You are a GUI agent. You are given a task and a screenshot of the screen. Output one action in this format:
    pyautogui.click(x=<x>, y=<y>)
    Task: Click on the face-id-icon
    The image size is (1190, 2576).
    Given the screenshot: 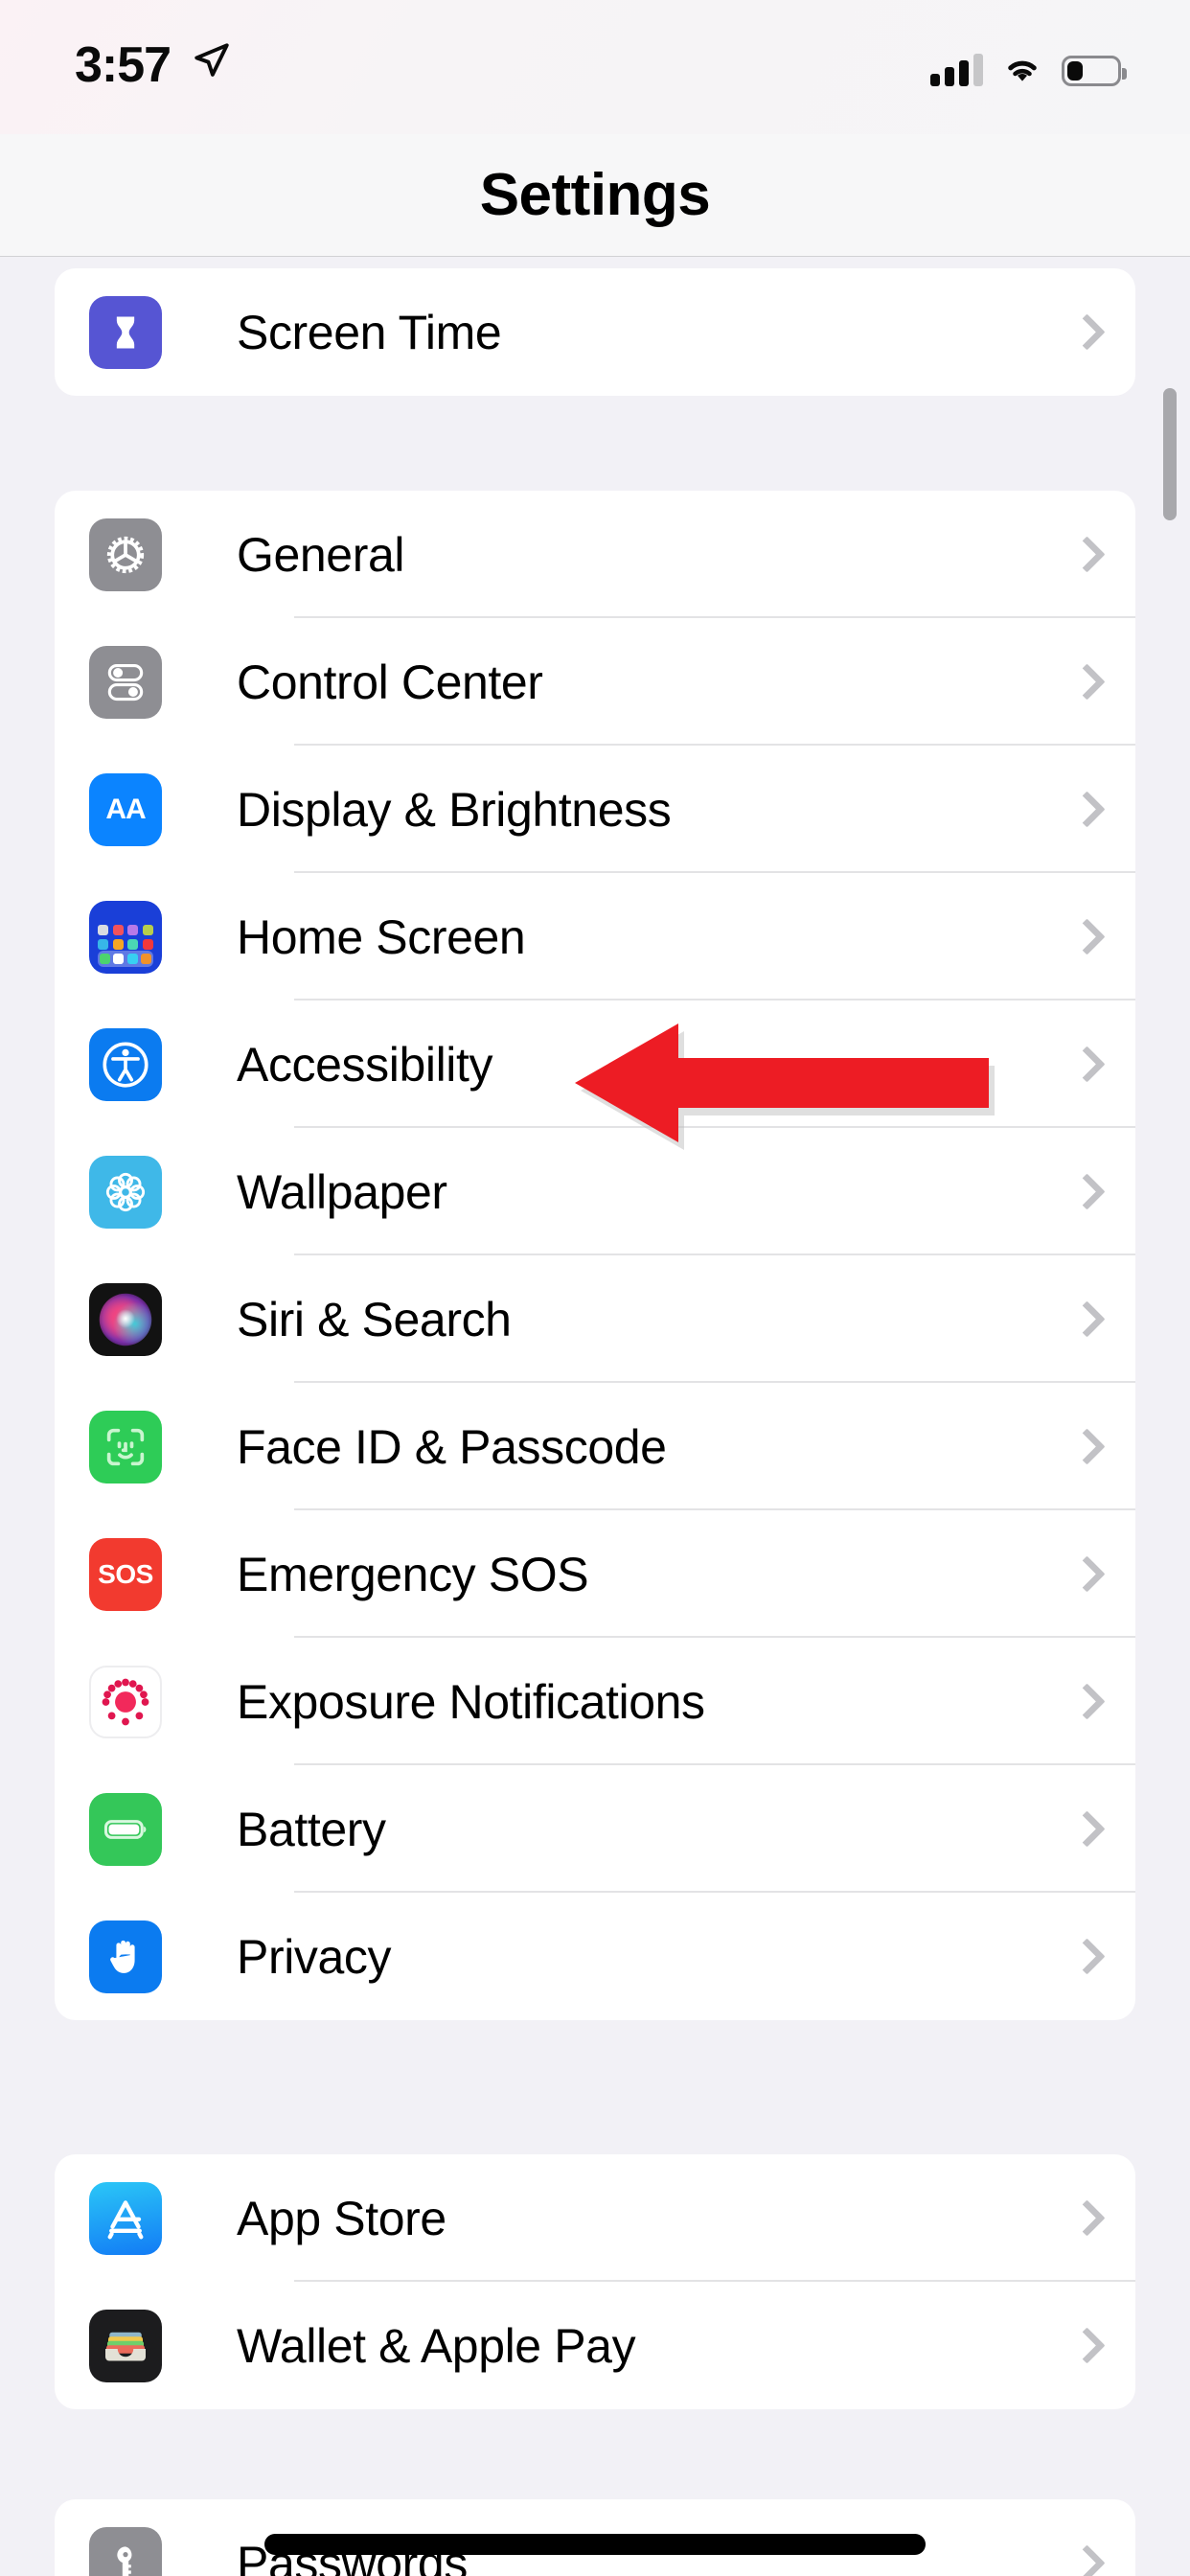 What is the action you would take?
    pyautogui.click(x=125, y=1447)
    